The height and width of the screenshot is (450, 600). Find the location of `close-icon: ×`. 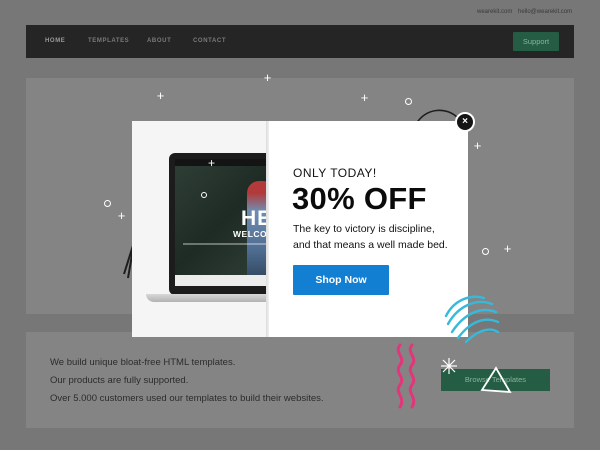

close-icon: × is located at coordinates (465, 122).